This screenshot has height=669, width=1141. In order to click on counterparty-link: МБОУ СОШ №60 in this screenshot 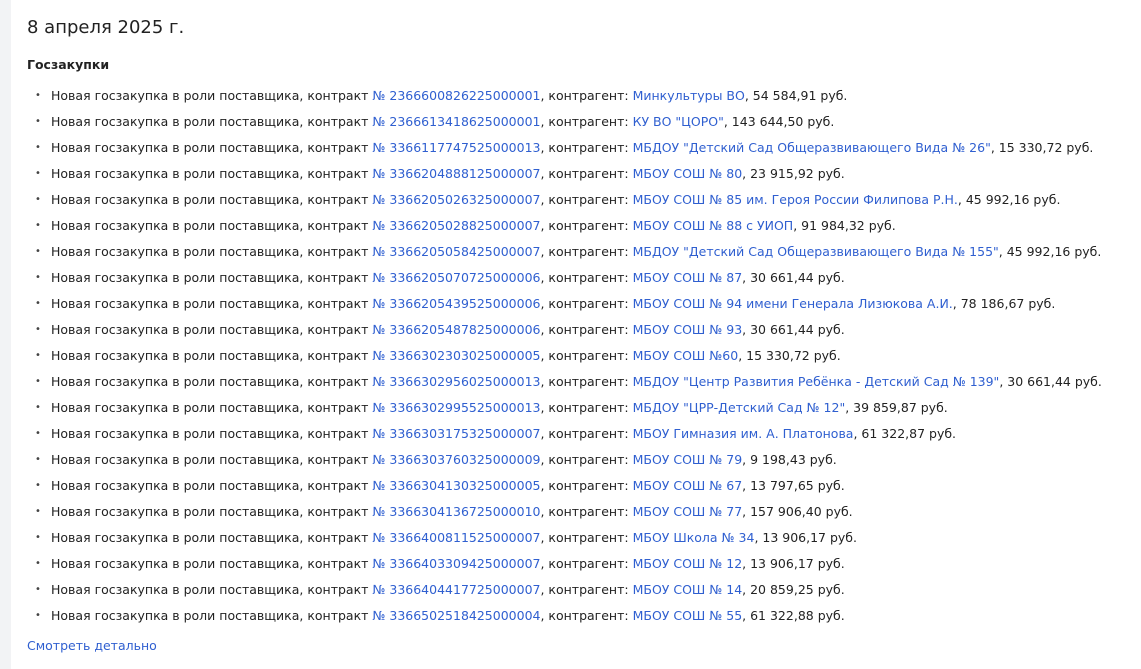, I will do `click(686, 355)`.